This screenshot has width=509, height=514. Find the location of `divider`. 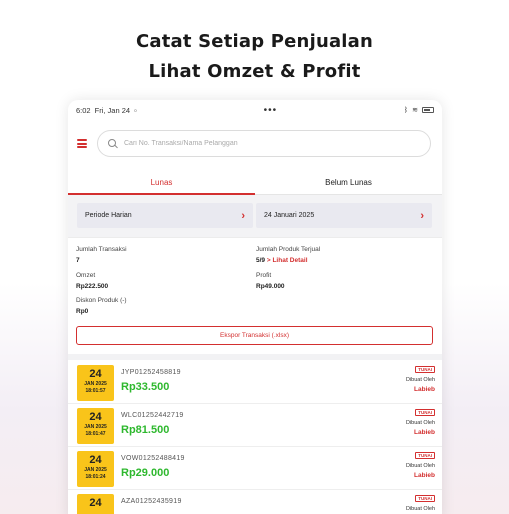

divider is located at coordinates (255, 357).